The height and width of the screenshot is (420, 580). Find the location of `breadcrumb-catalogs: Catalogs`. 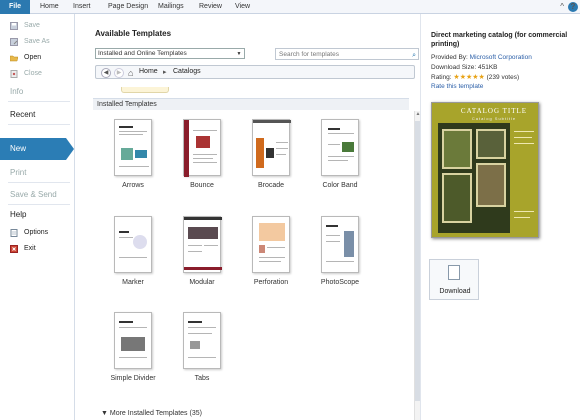

breadcrumb-catalogs: Catalogs is located at coordinates (187, 71).